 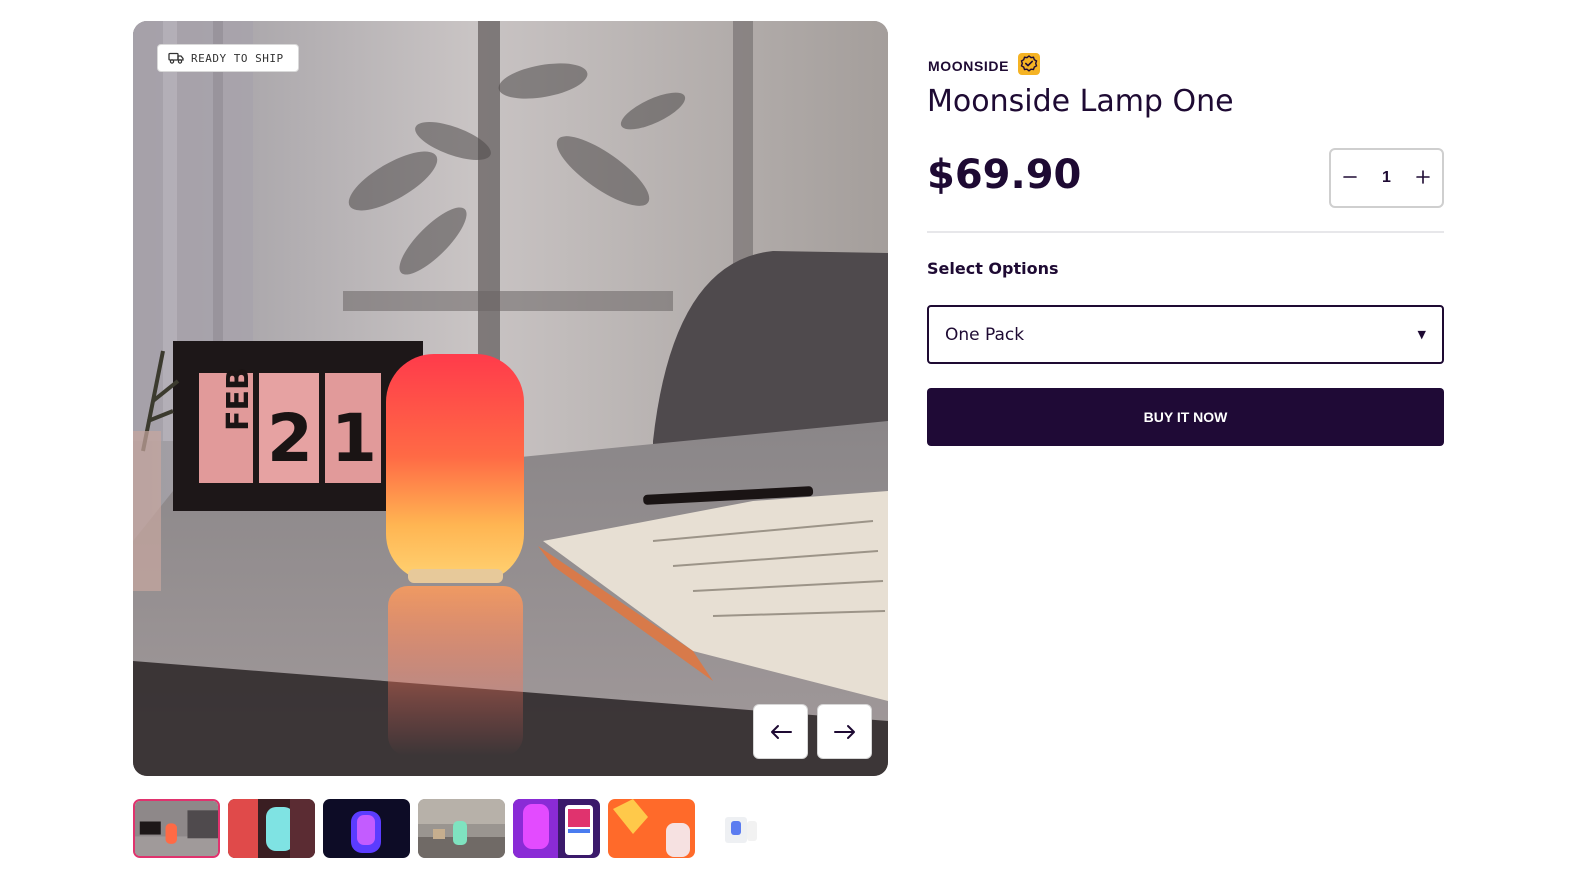 I want to click on brand-row: MOONSIDE, so click(x=984, y=66).